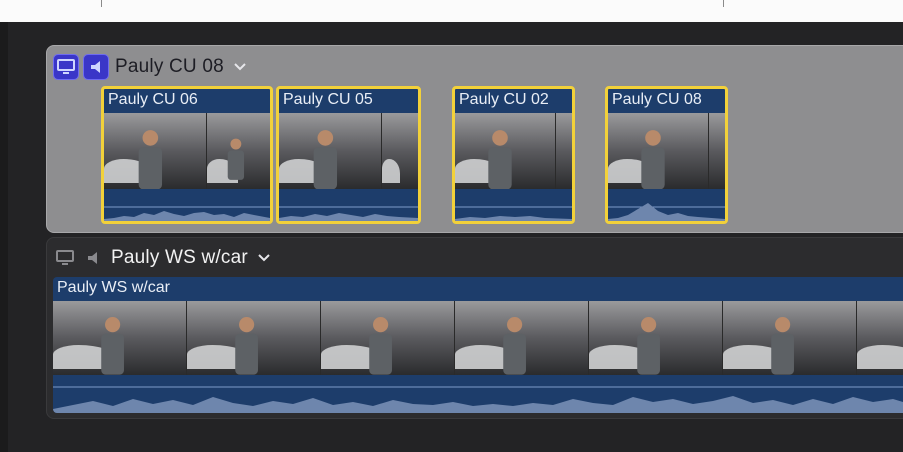  I want to click on clip-label: Pauly CU 05, so click(328, 99).